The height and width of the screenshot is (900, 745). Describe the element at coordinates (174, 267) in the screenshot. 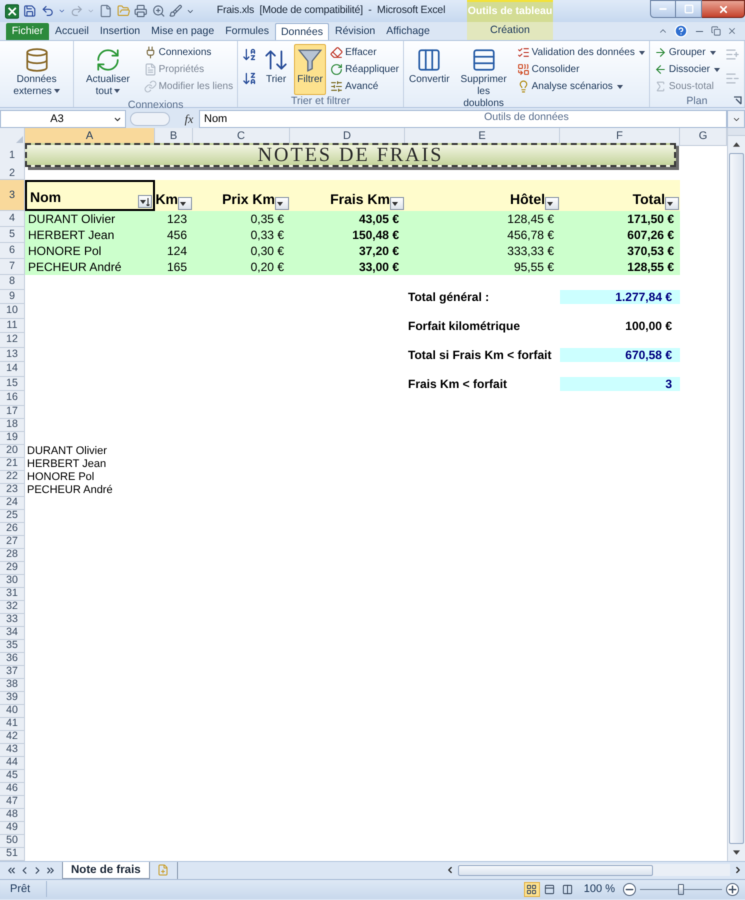

I see `table-cell: 165` at that location.